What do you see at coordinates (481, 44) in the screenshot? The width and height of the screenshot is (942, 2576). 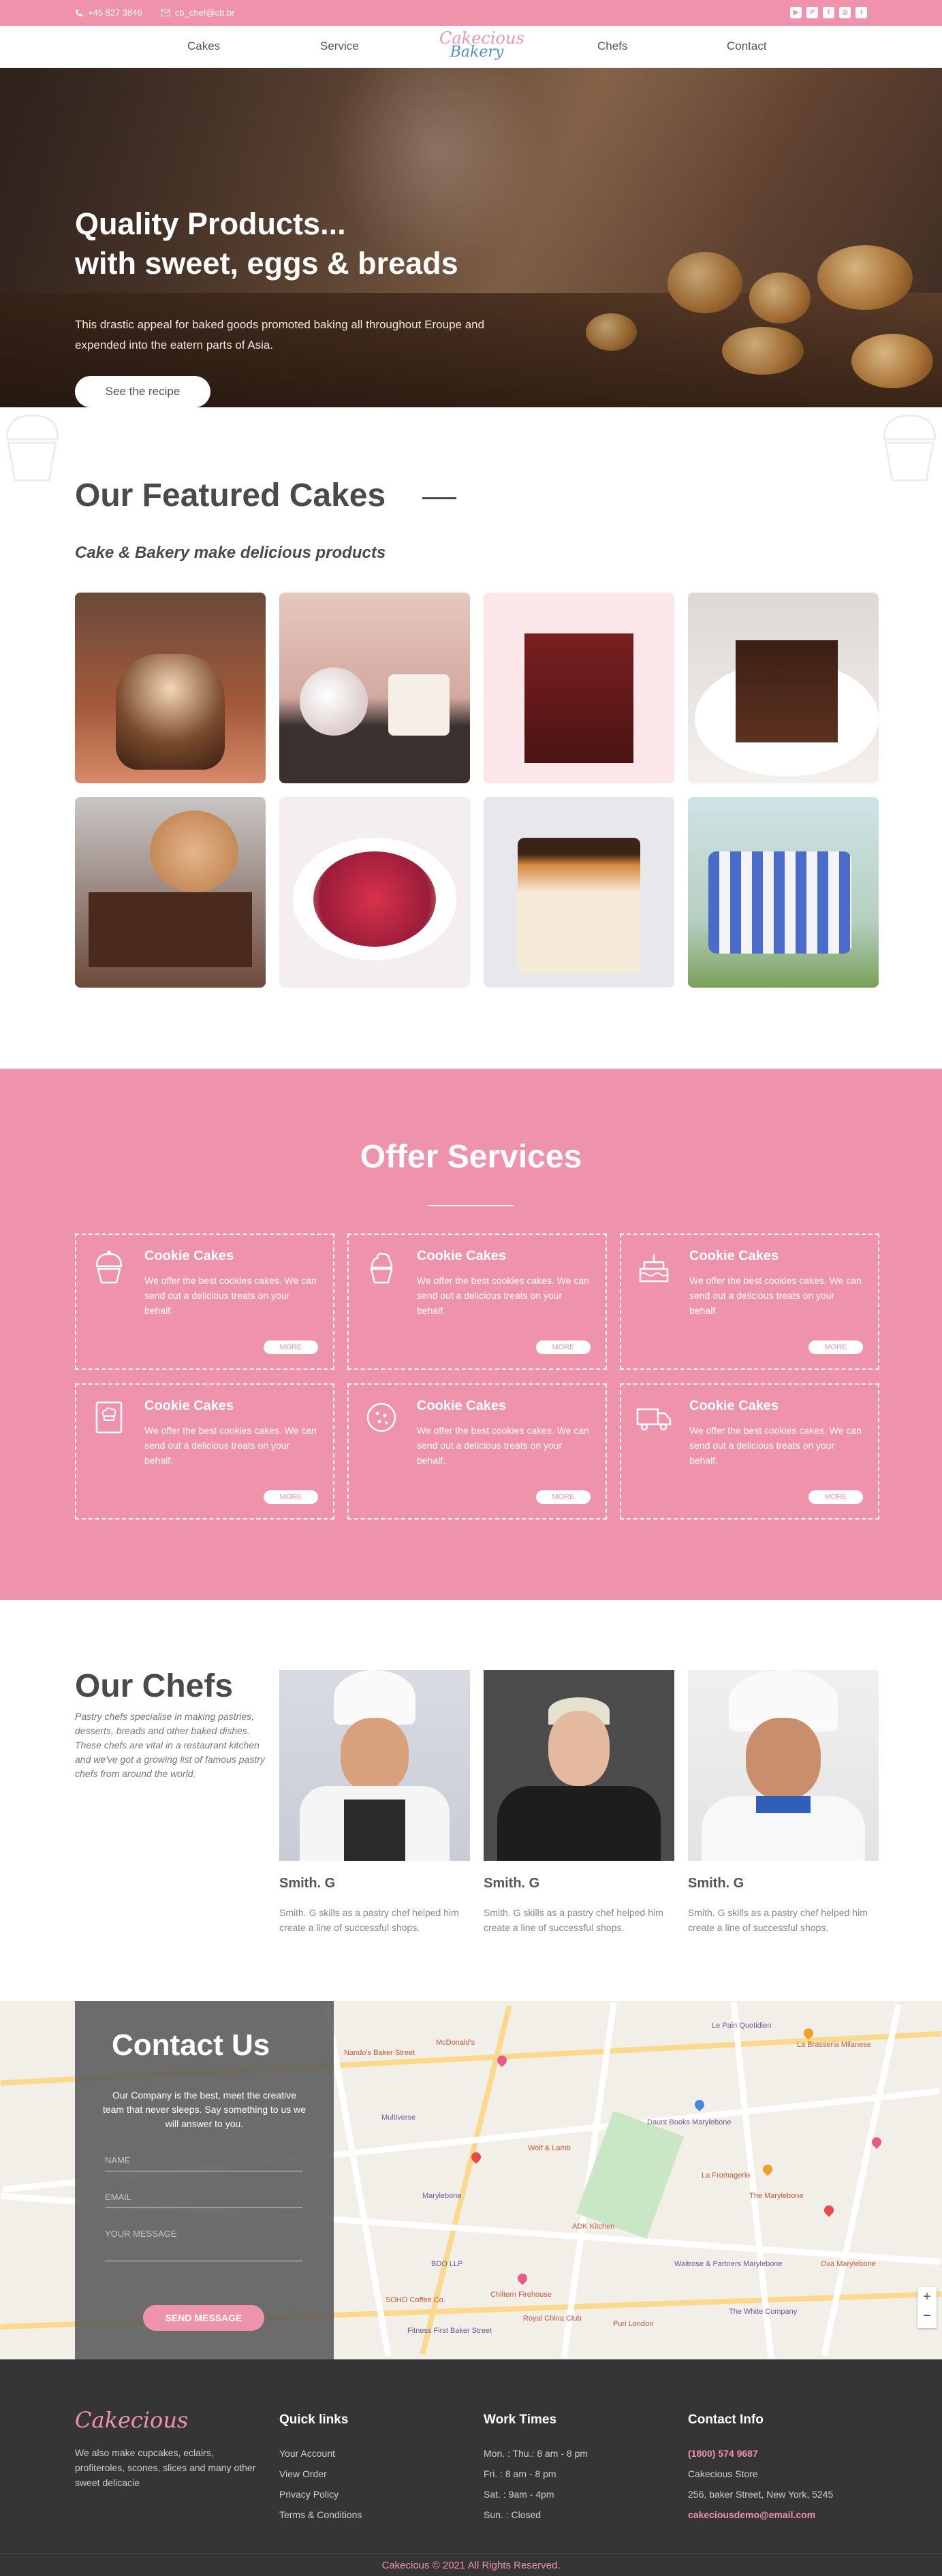 I see `site-logo: Cakecious Bakery` at bounding box center [481, 44].